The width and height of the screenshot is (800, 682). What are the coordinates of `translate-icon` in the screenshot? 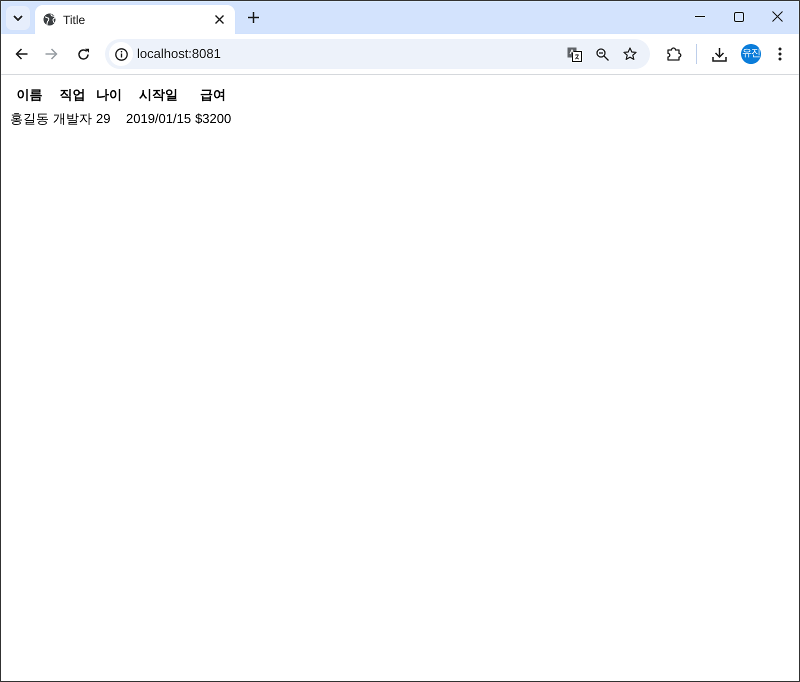 It's located at (574, 54).